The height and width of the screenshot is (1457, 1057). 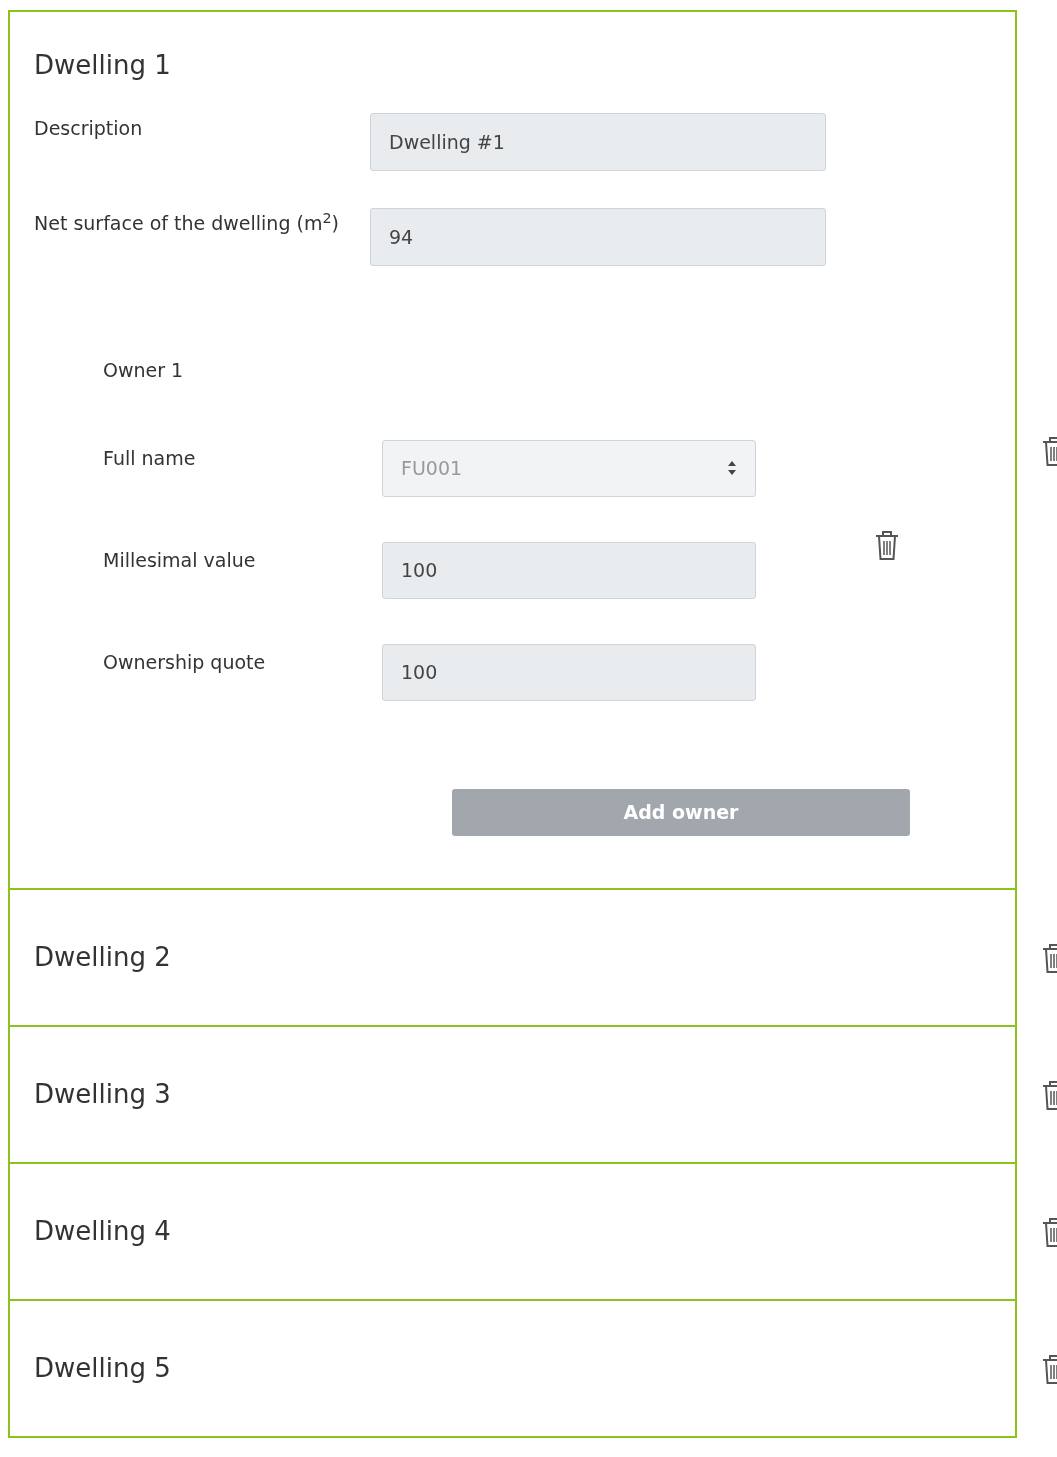 What do you see at coordinates (150, 458) in the screenshot?
I see `field-label: Full name` at bounding box center [150, 458].